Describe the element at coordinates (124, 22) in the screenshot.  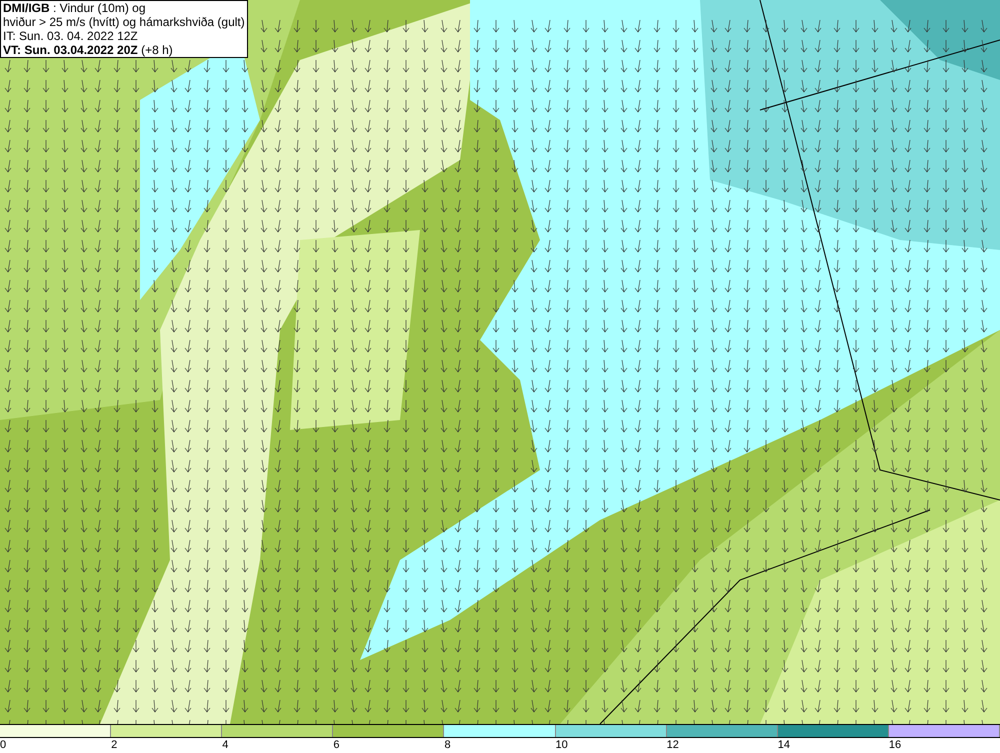
I see `info-text: hviður > 25 m/s (hvítt) og hámarkshviða (gult)` at that location.